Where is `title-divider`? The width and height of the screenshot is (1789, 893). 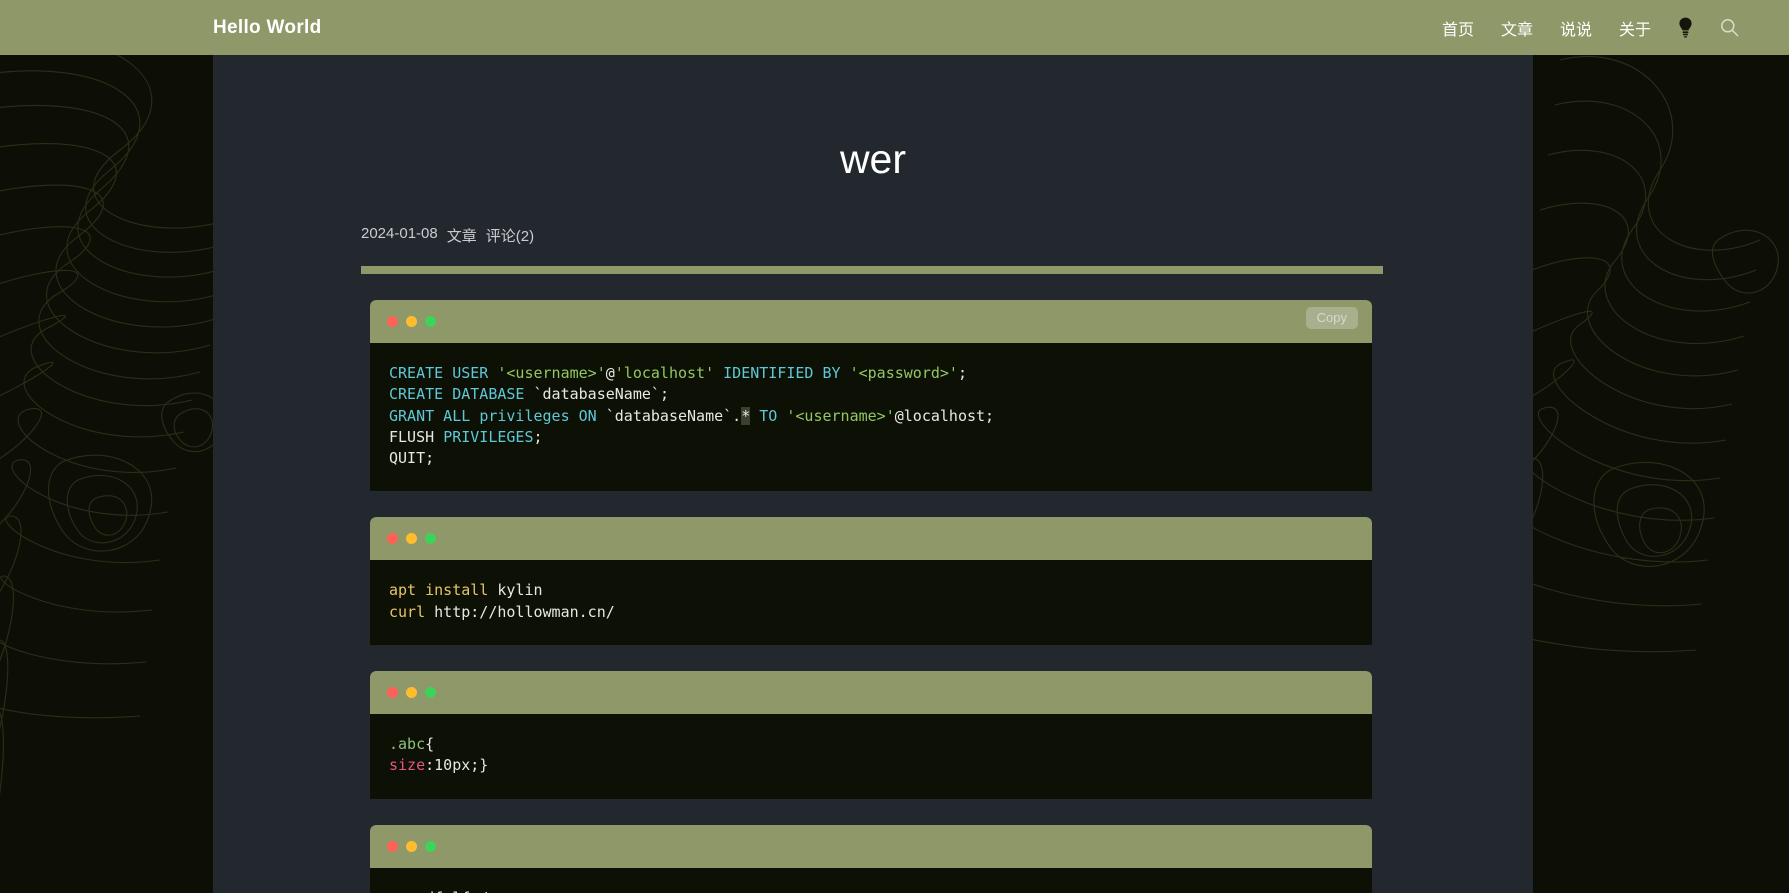
title-divider is located at coordinates (872, 270).